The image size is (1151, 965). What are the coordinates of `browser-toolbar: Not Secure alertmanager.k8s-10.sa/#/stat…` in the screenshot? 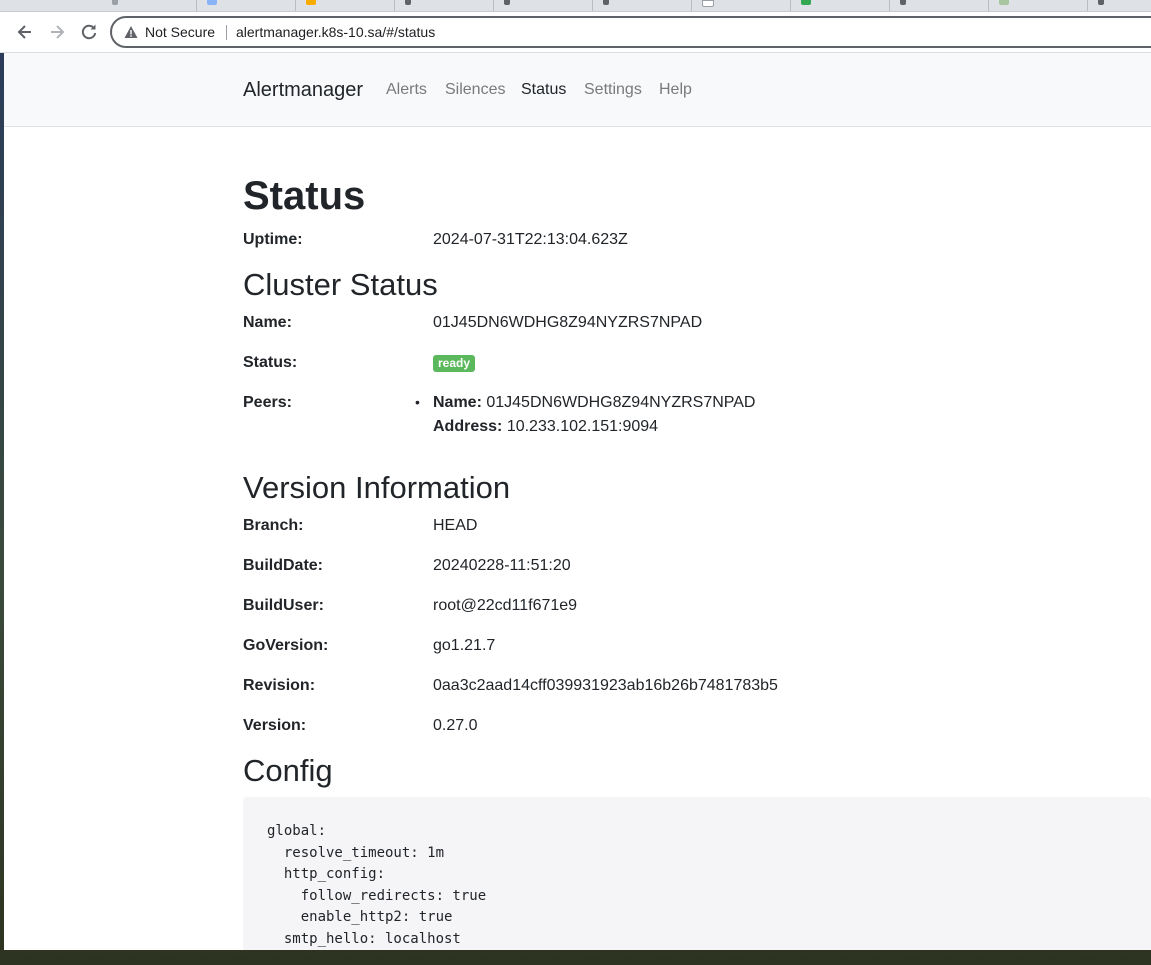 It's located at (575, 32).